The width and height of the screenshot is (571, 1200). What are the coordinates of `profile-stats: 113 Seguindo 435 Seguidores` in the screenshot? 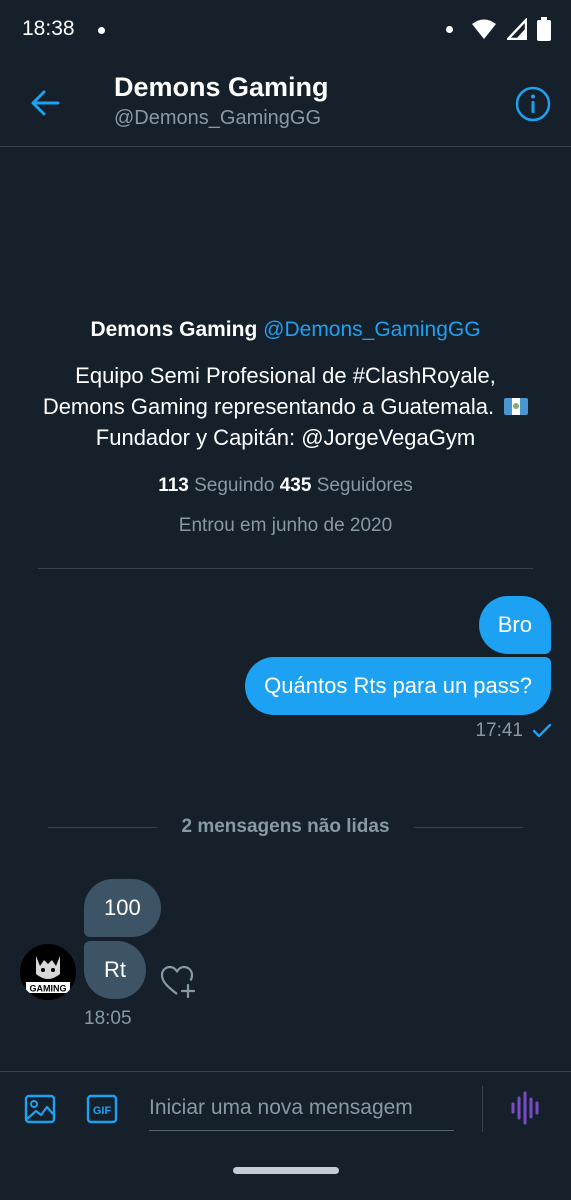 It's located at (285, 486).